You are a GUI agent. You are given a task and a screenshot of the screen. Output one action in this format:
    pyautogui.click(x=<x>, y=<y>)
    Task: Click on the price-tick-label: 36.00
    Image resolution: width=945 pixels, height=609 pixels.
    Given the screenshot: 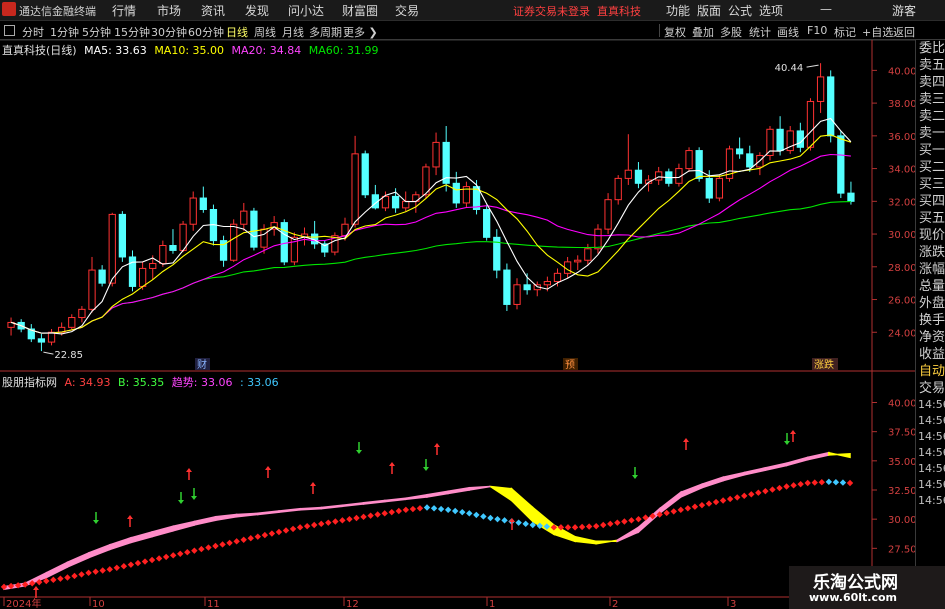 What is the action you would take?
    pyautogui.click(x=901, y=137)
    